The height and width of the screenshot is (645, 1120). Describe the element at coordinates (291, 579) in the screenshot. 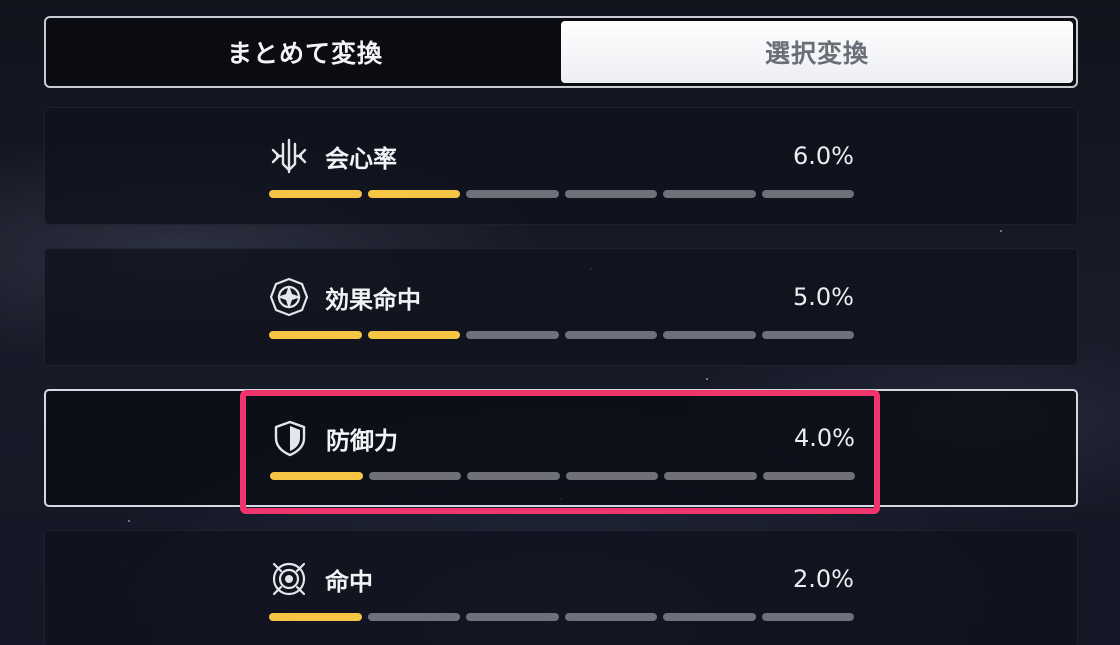

I see `target-icon` at that location.